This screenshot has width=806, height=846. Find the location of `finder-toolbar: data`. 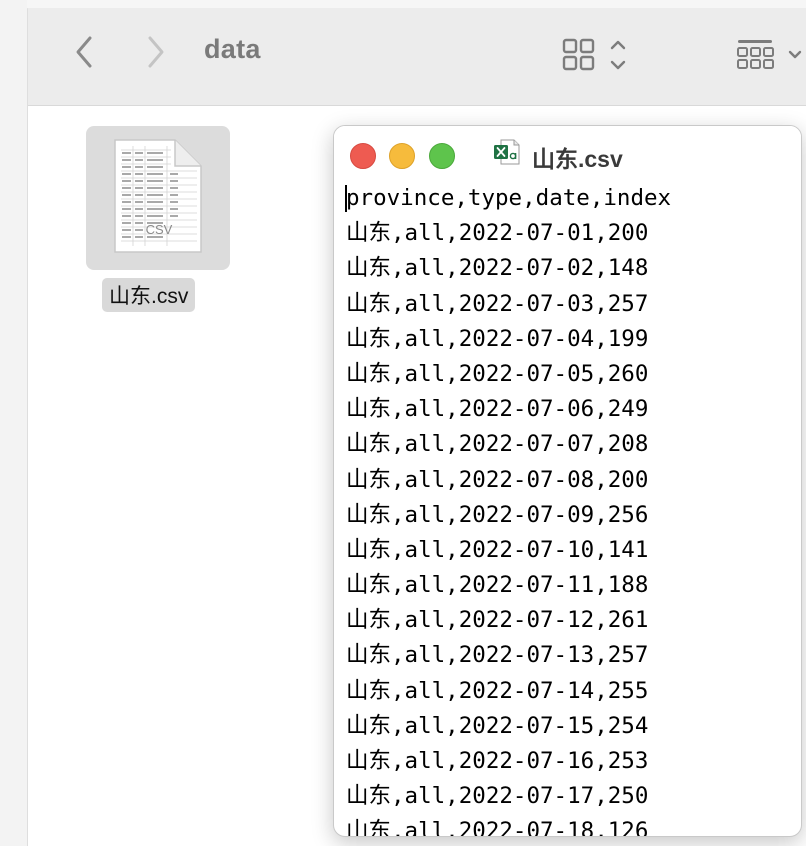

finder-toolbar: data is located at coordinates (417, 57).